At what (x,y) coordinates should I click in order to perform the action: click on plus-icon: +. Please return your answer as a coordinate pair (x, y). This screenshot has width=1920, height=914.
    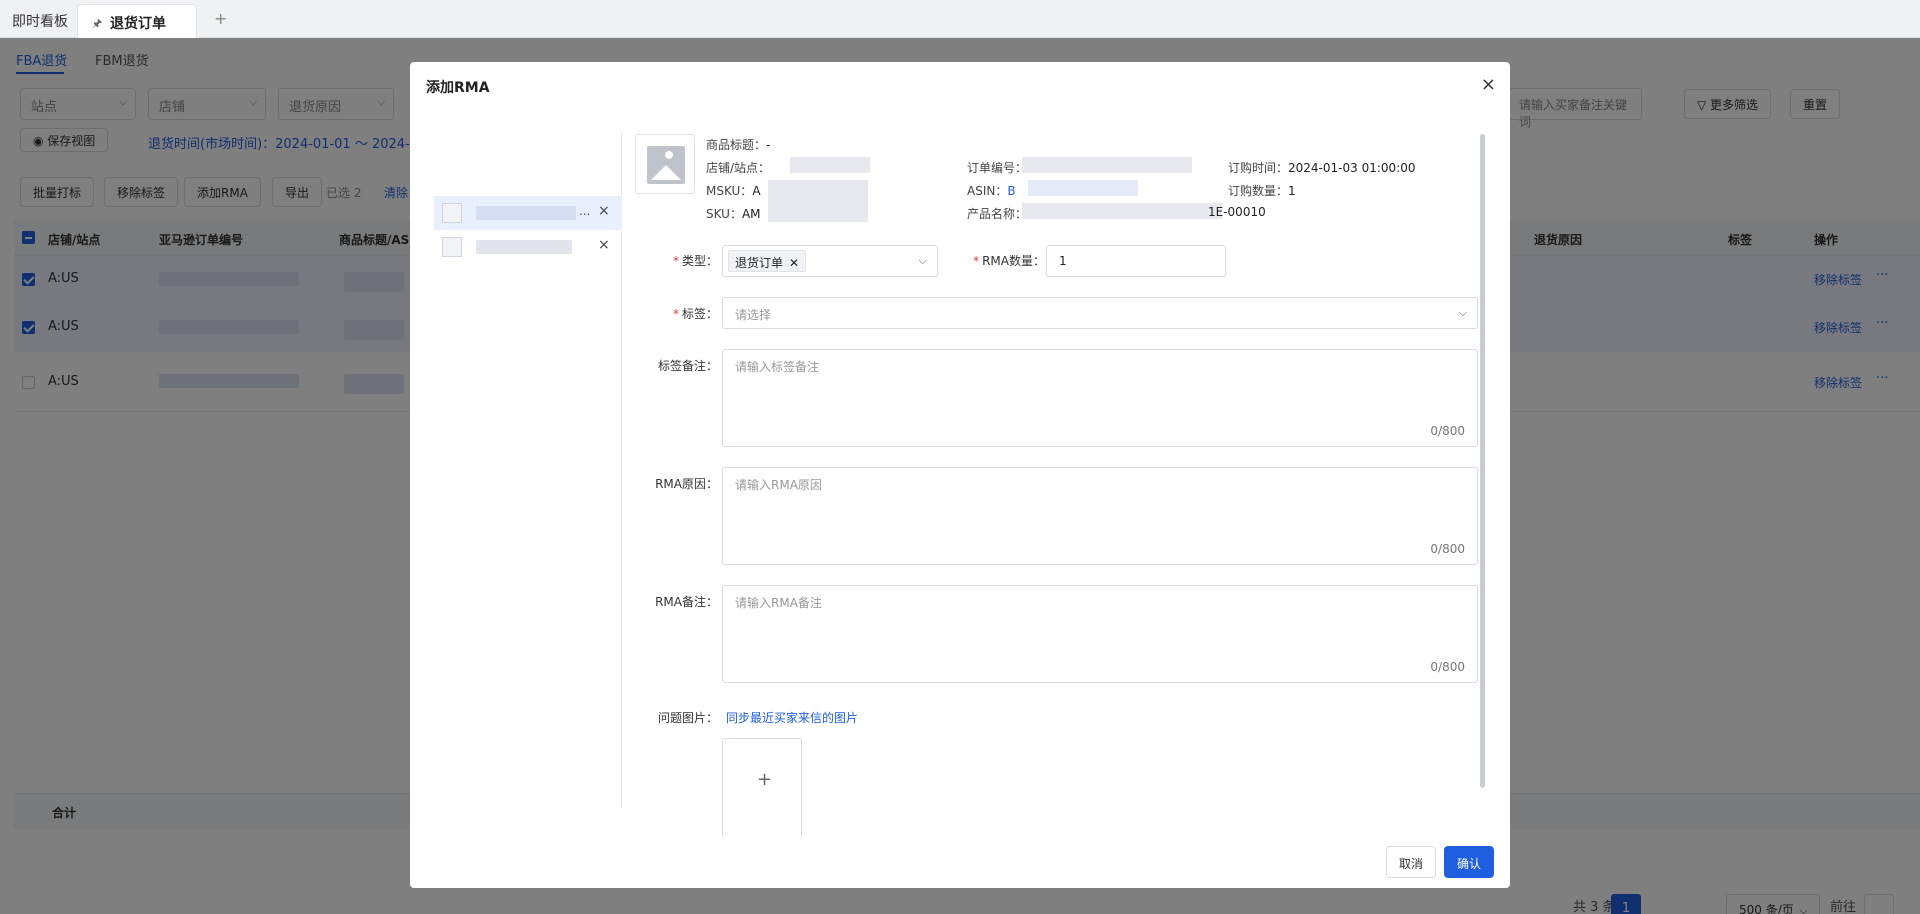
    Looking at the image, I should click on (765, 779).